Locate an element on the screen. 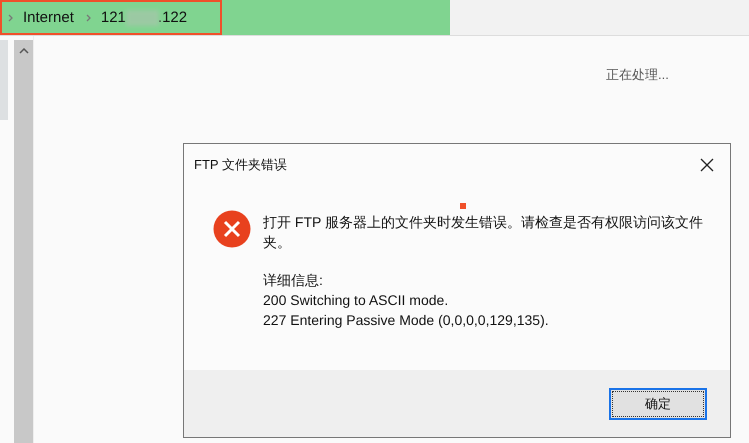  scrollbar is located at coordinates (23, 241).